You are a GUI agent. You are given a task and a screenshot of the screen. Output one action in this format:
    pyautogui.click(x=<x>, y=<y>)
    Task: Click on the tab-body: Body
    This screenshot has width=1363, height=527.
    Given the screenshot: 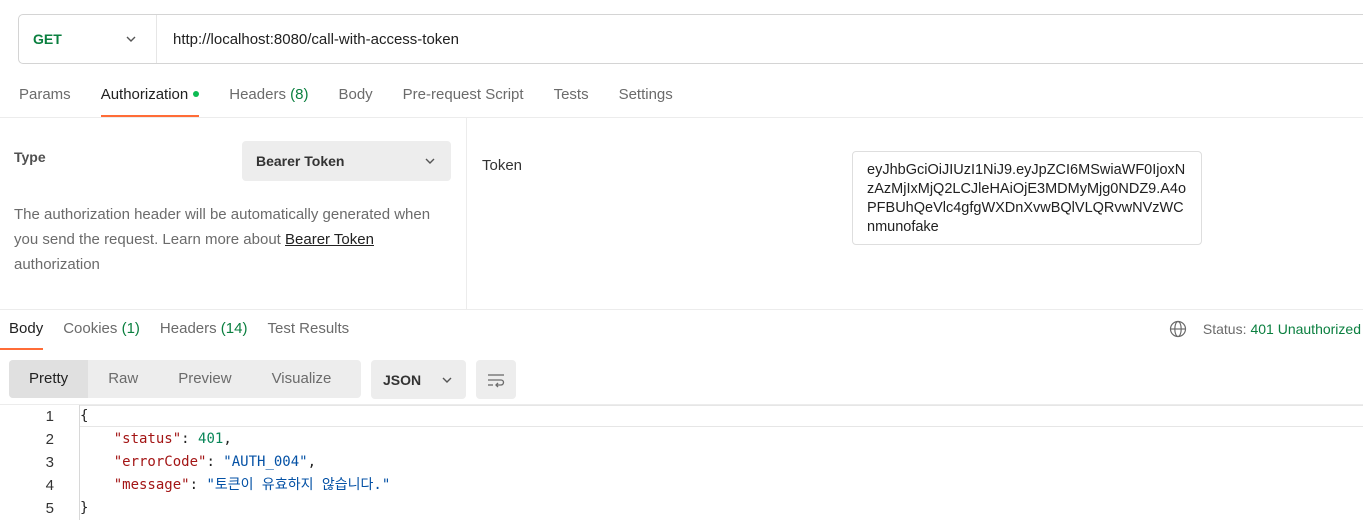 What is the action you would take?
    pyautogui.click(x=355, y=98)
    